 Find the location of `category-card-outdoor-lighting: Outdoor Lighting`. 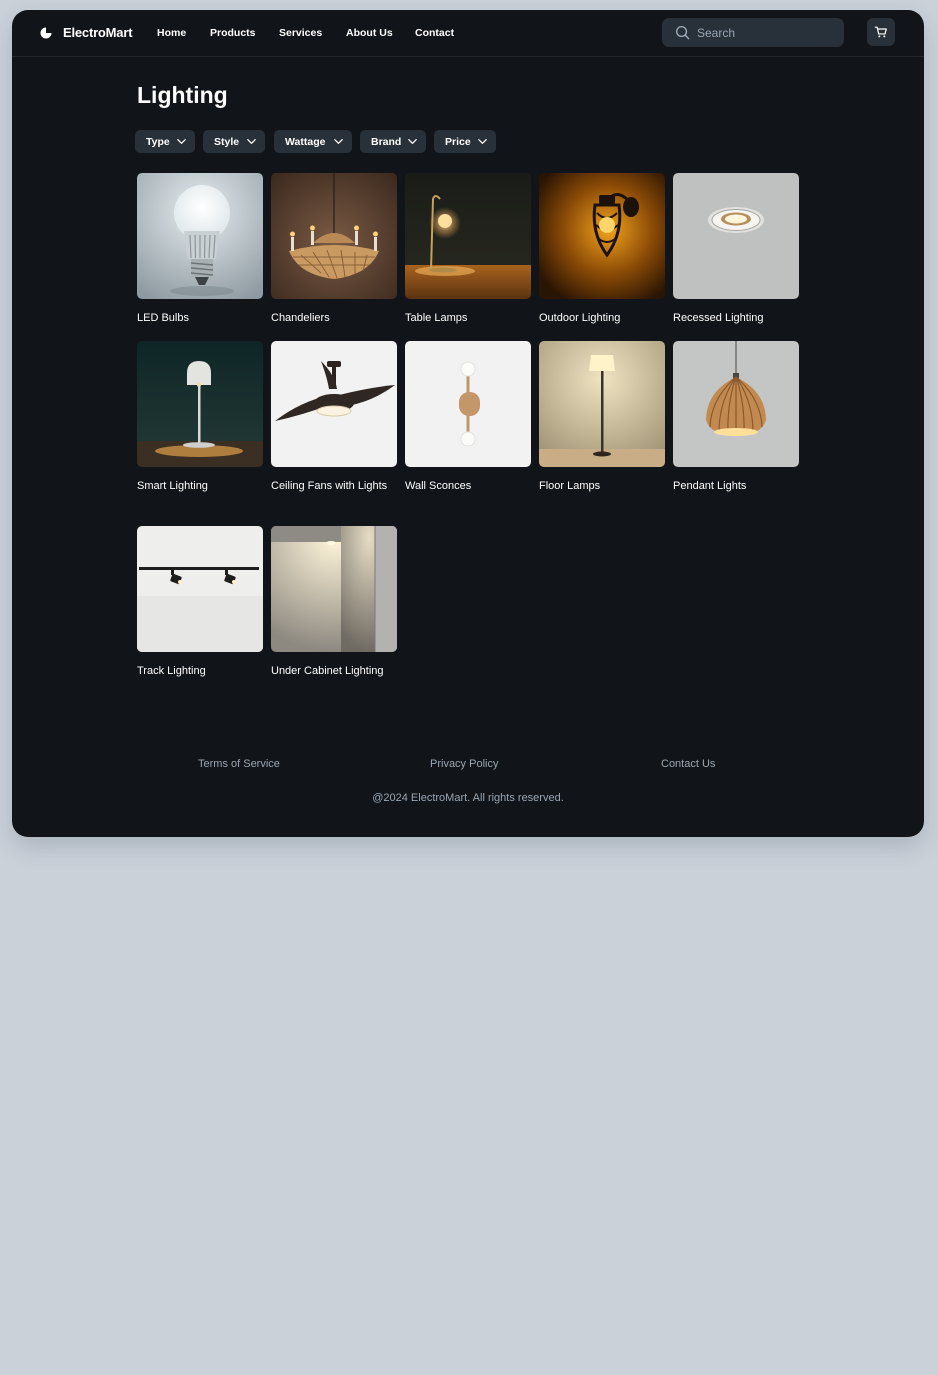

category-card-outdoor-lighting: Outdoor Lighting is located at coordinates (602, 250).